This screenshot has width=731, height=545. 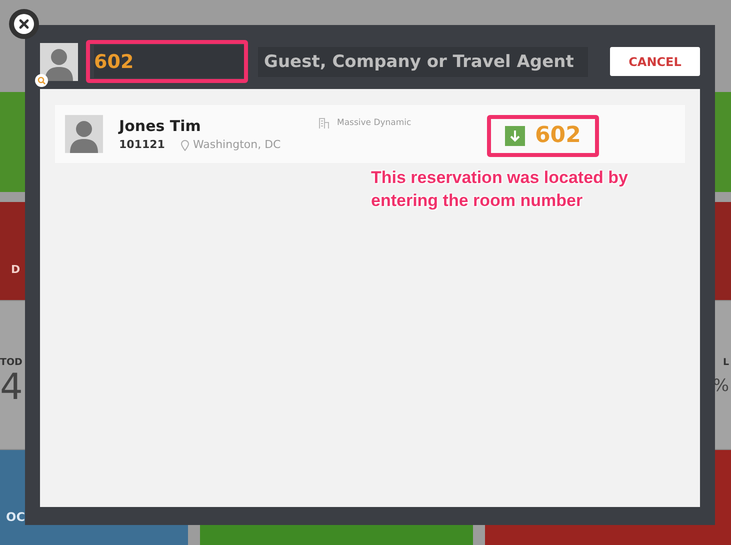 What do you see at coordinates (374, 123) in the screenshot?
I see `company-name: Massive Dynamic` at bounding box center [374, 123].